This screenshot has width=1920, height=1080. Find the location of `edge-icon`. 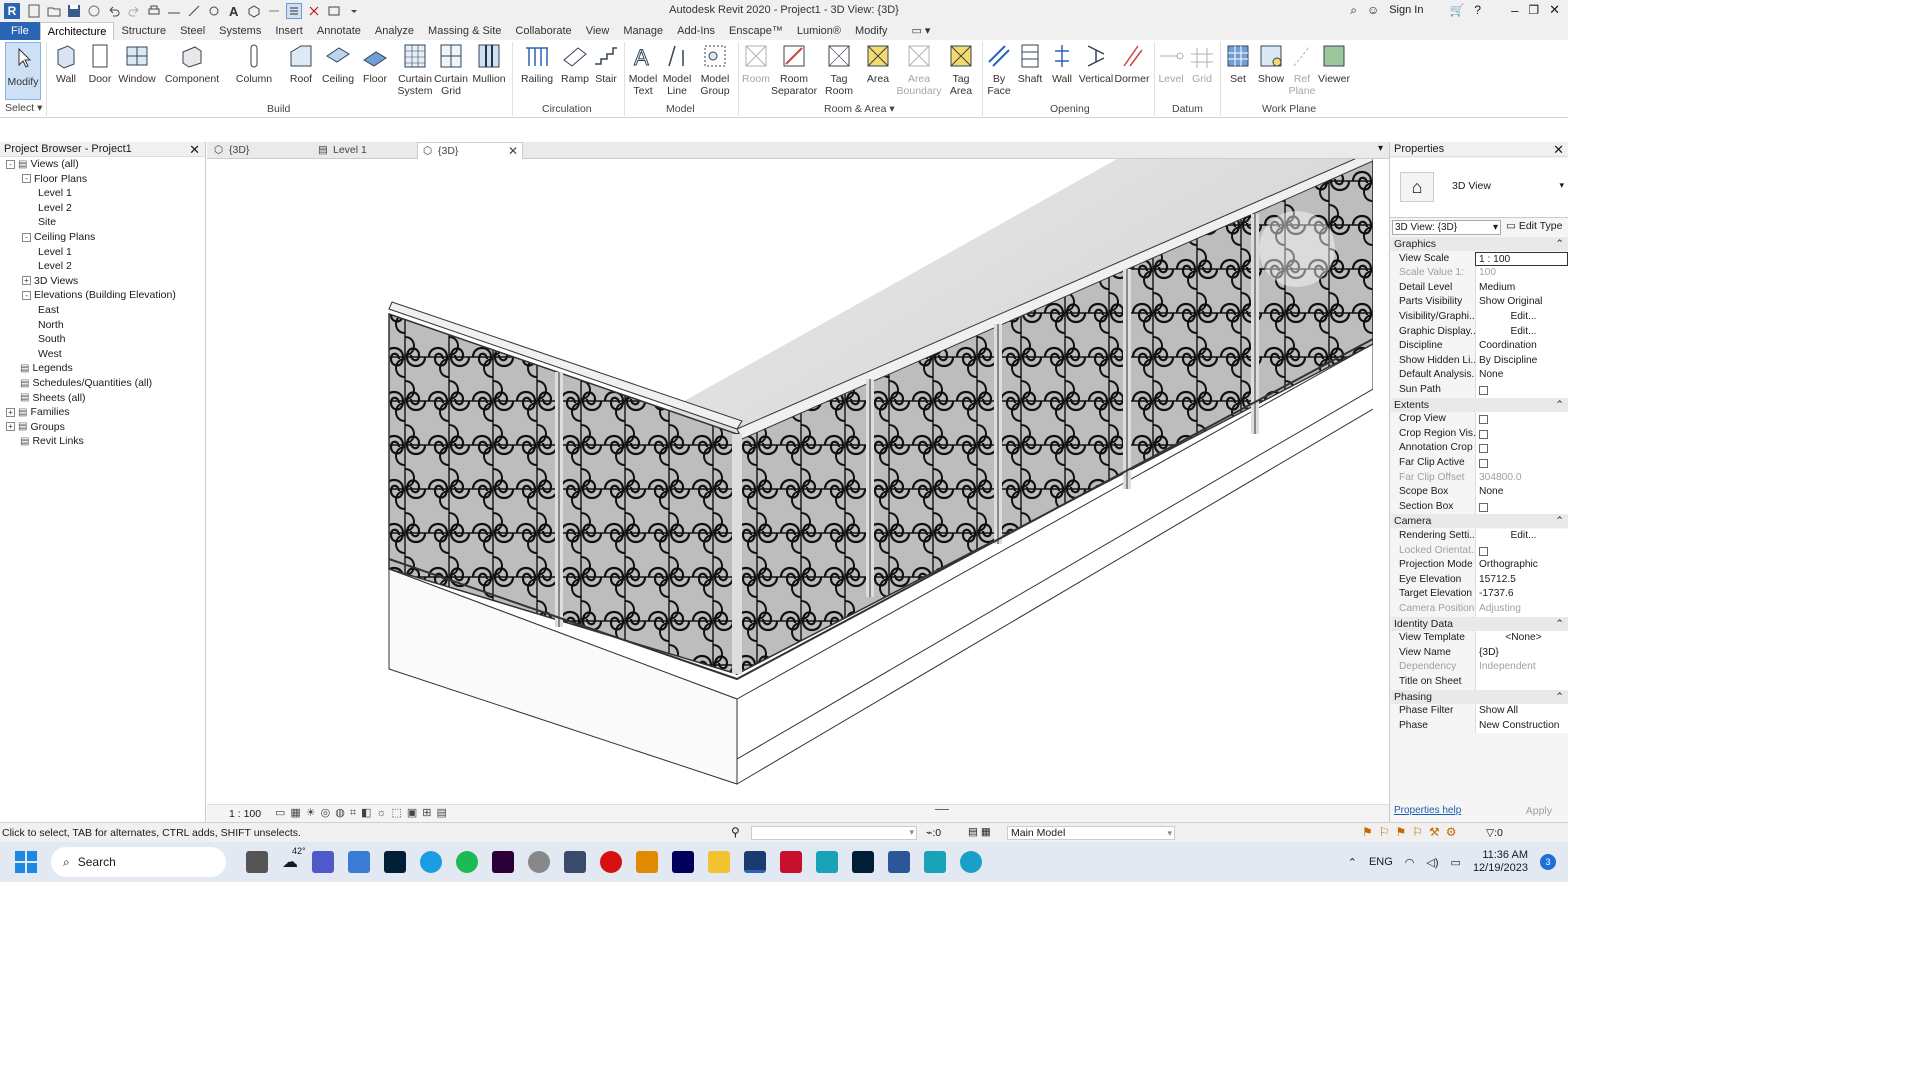

edge-icon is located at coordinates (431, 862).